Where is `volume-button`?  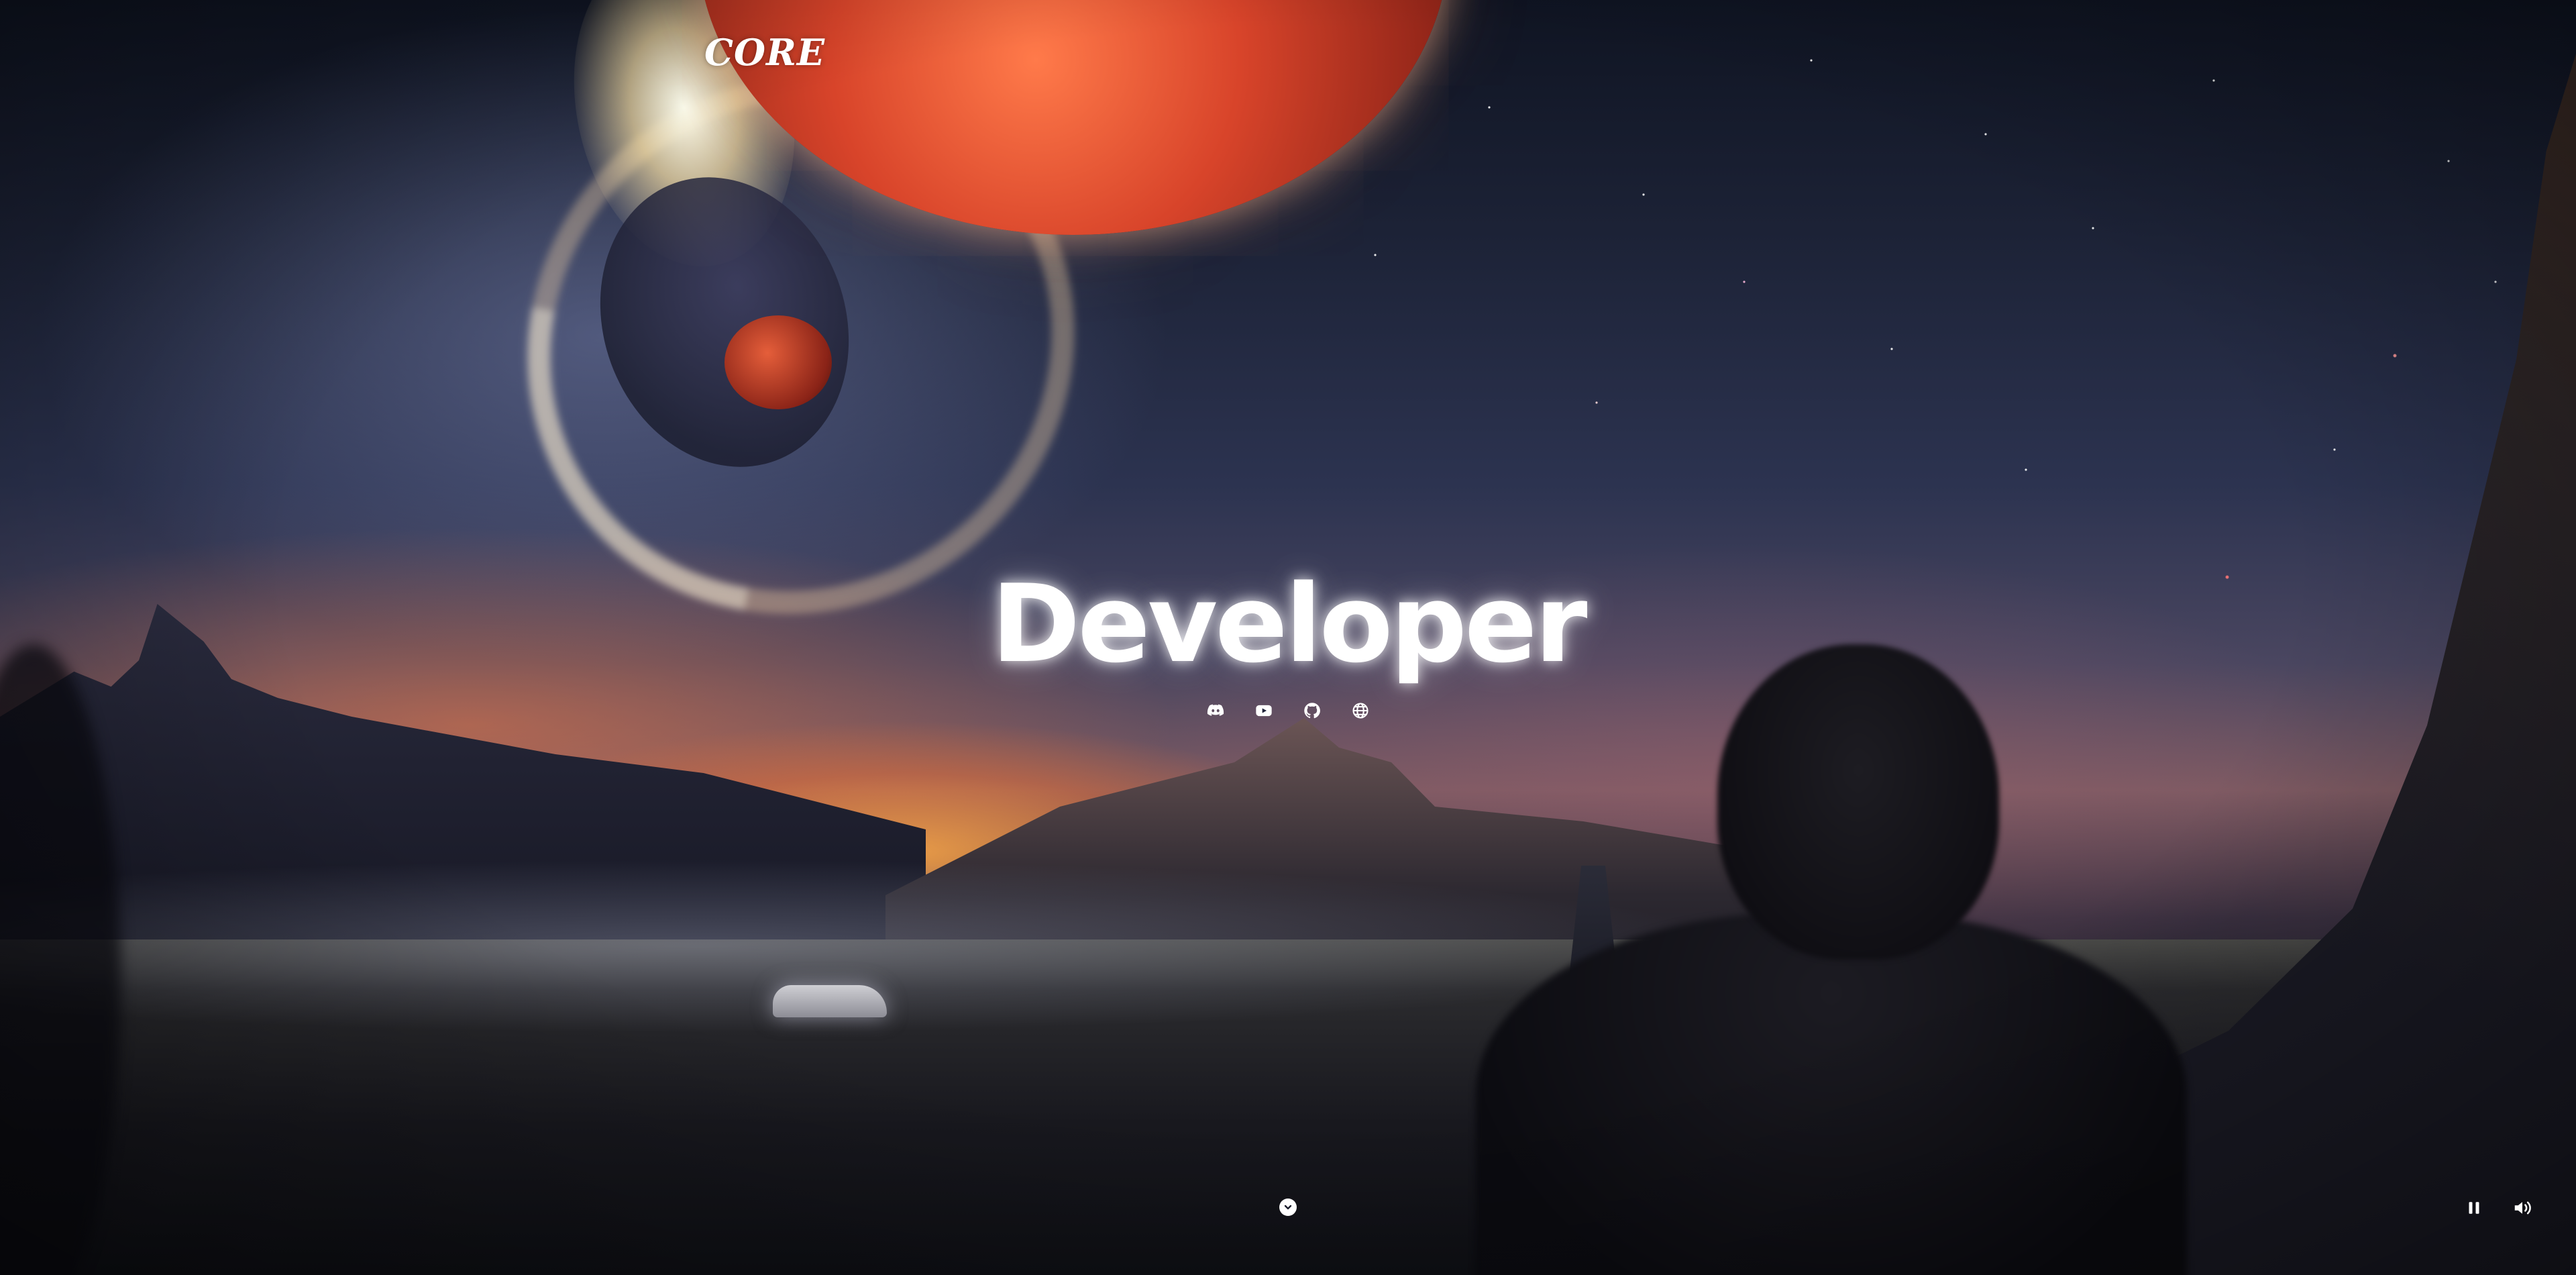
volume-button is located at coordinates (2522, 1208).